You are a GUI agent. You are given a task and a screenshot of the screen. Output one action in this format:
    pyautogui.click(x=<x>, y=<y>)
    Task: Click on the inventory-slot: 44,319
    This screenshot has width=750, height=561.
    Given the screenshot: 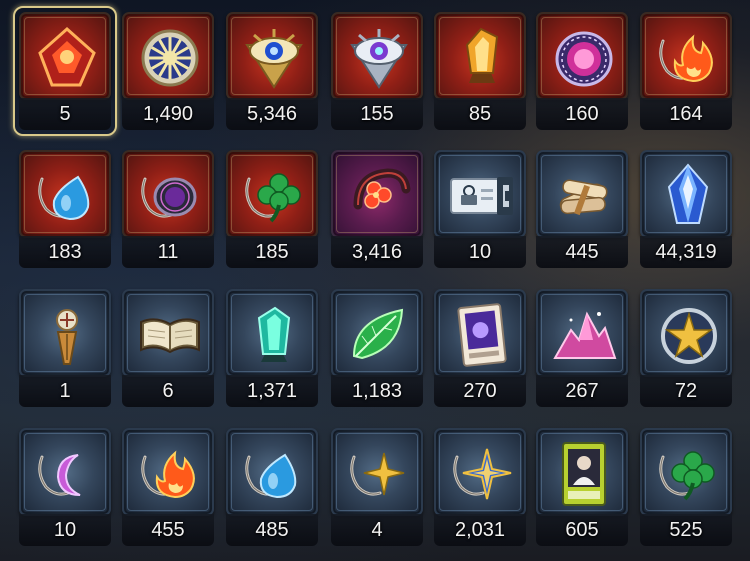 What is the action you would take?
    pyautogui.click(x=686, y=209)
    